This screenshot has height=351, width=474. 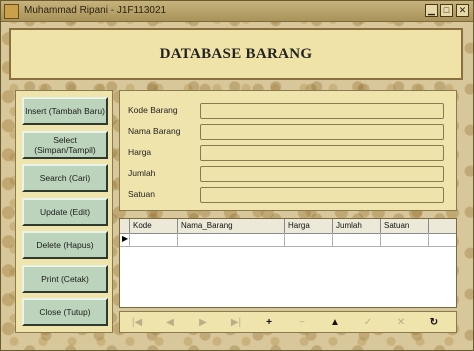 What do you see at coordinates (335, 322) in the screenshot?
I see `edit-icon: ▲` at bounding box center [335, 322].